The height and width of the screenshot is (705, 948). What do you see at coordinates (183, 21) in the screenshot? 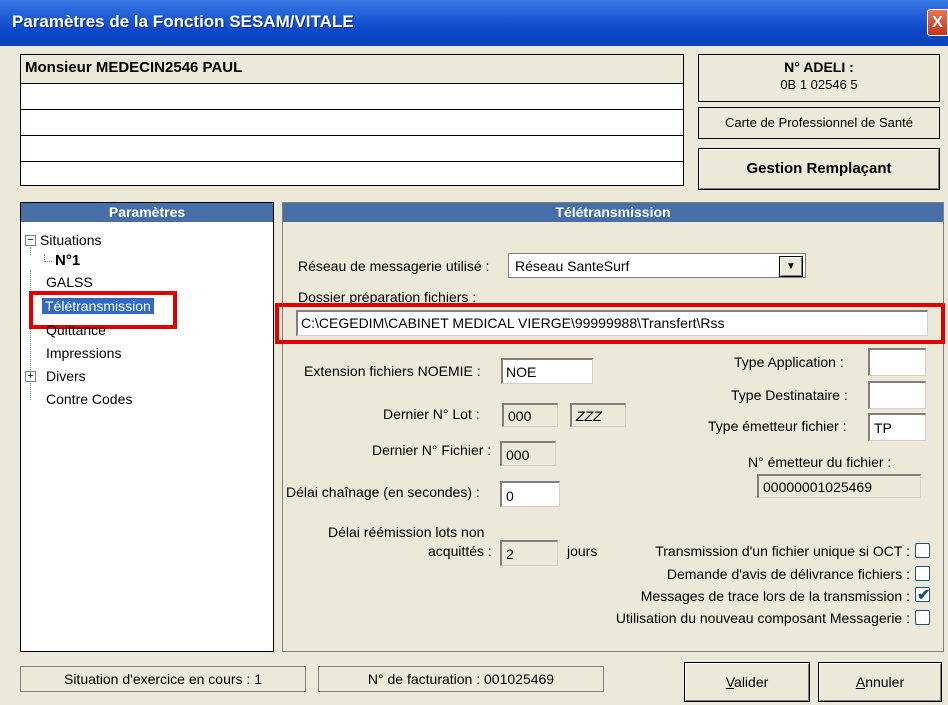
I see `window-title: Paramètres de la Fonction SESAM/VITALE` at bounding box center [183, 21].